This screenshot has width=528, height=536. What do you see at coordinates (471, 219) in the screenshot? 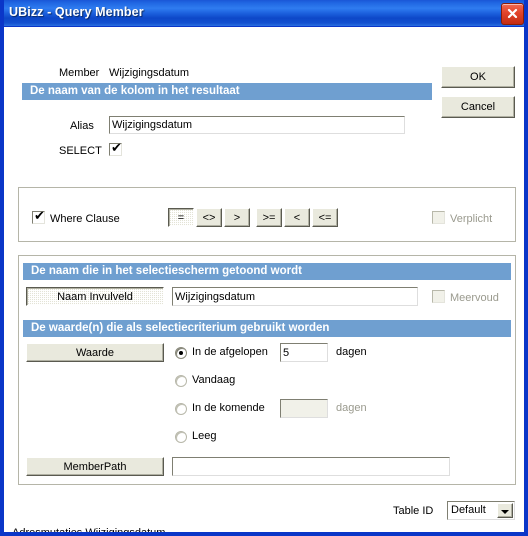
I see `verplicht-label: Verplicht` at bounding box center [471, 219].